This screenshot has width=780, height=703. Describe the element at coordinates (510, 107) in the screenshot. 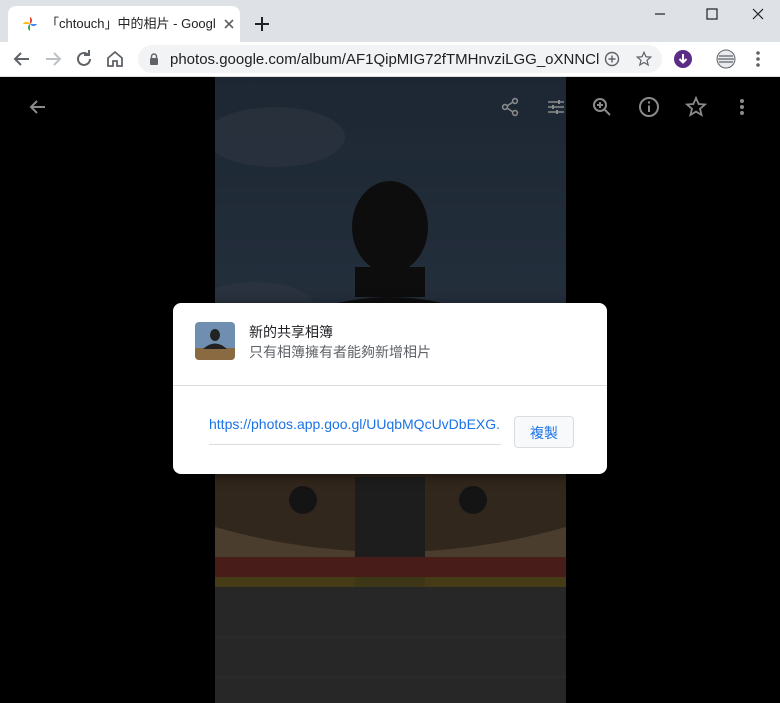

I see `share-icon` at that location.